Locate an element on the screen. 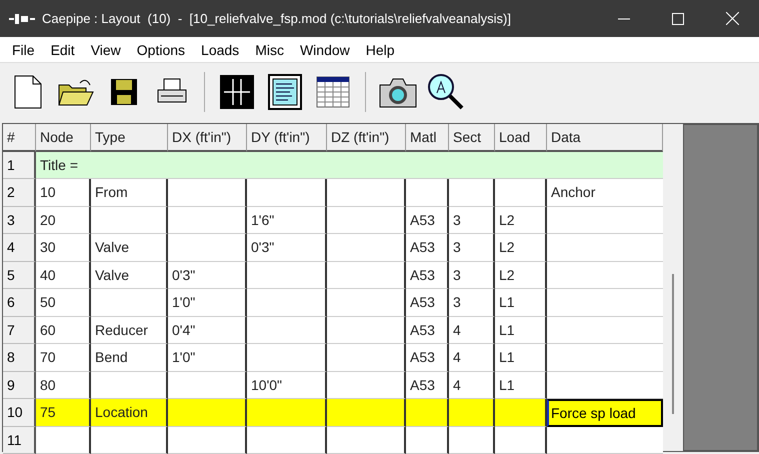 This screenshot has width=759, height=454. row-number: 6 is located at coordinates (19, 302).